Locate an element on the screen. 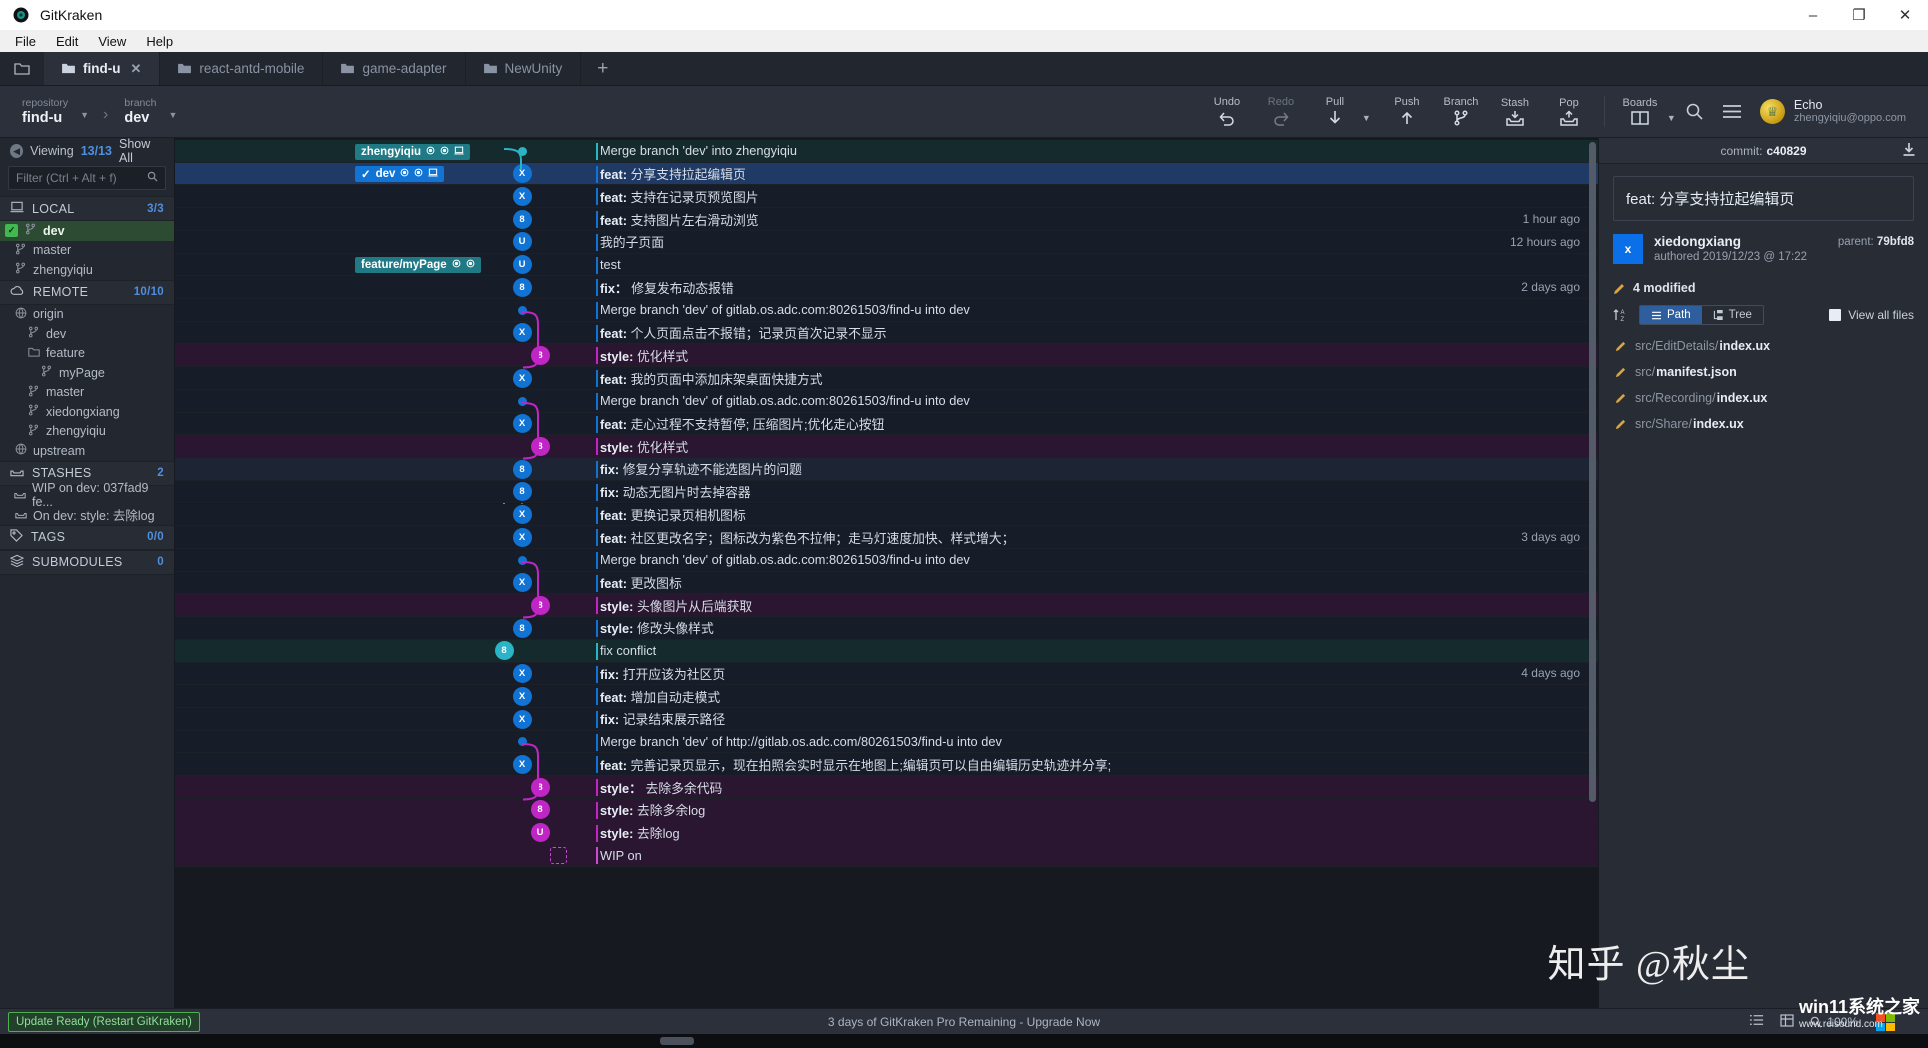 The width and height of the screenshot is (1928, 1048). commit-row: fix: 动态无图片时去掉容器 is located at coordinates (886, 492).